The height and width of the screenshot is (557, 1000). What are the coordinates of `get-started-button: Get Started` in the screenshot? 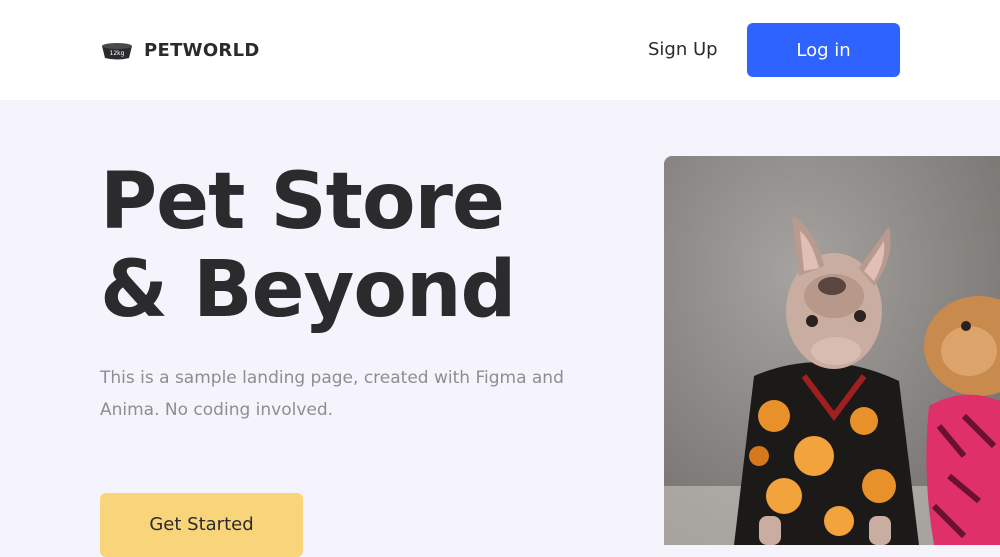 It's located at (201, 525).